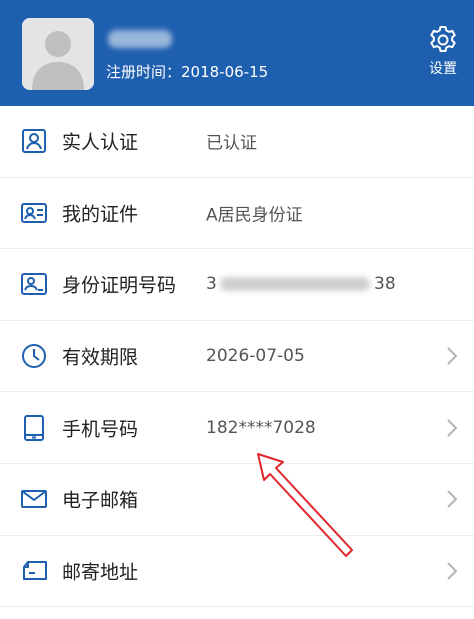  Describe the element at coordinates (231, 143) in the screenshot. I see `row-value: 已认证` at that location.